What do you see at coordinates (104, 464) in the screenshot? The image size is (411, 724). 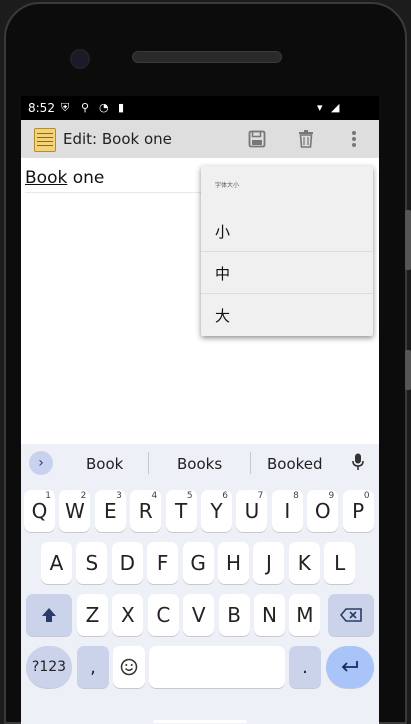 I see `suggestion-book: Book` at bounding box center [104, 464].